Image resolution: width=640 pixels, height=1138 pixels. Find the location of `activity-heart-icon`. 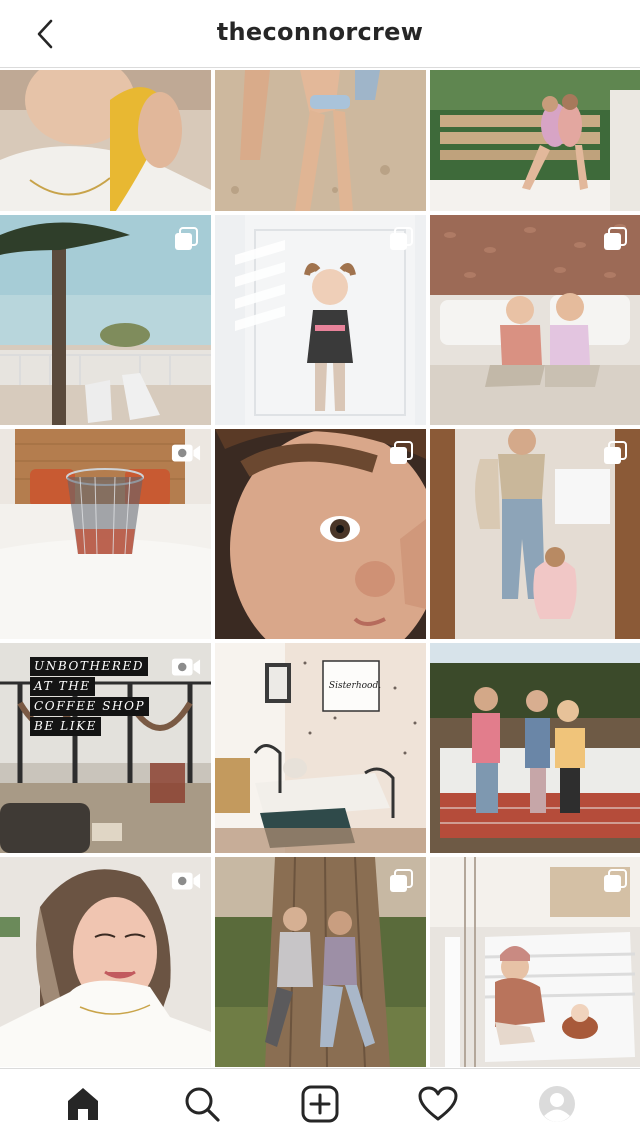

activity-heart-icon is located at coordinates (438, 1103).